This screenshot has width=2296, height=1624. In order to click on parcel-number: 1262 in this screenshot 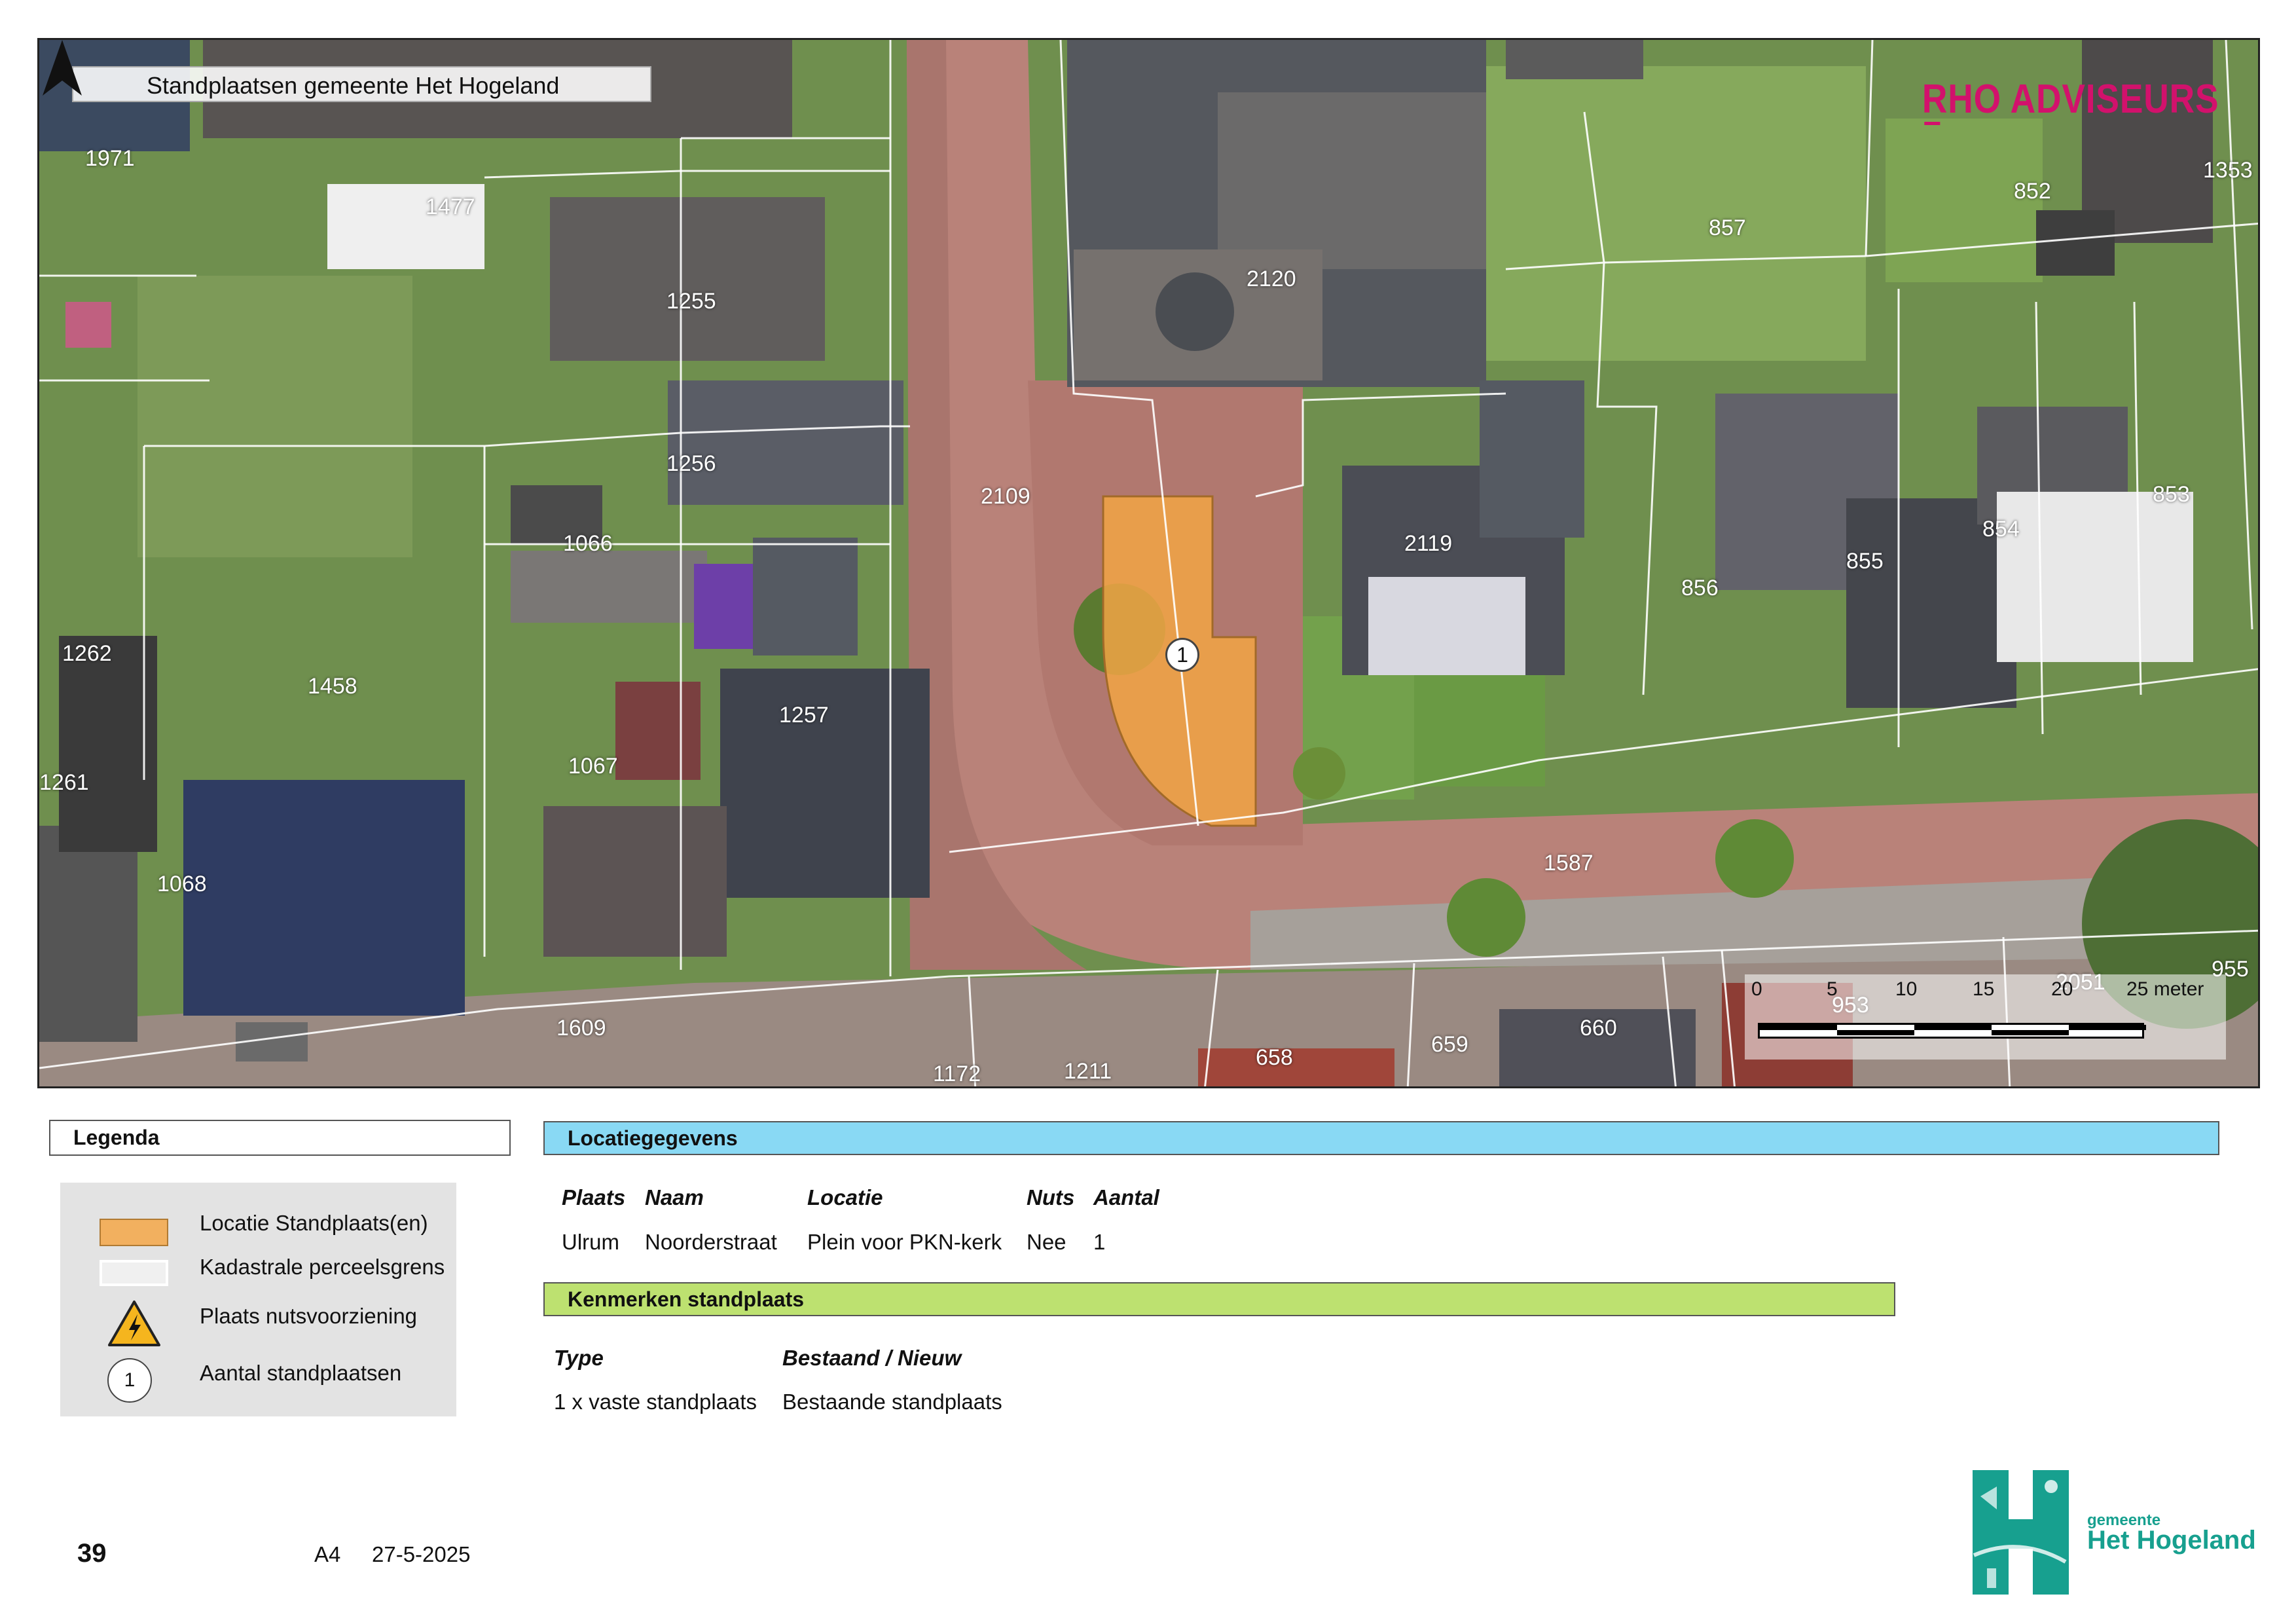, I will do `click(87, 653)`.